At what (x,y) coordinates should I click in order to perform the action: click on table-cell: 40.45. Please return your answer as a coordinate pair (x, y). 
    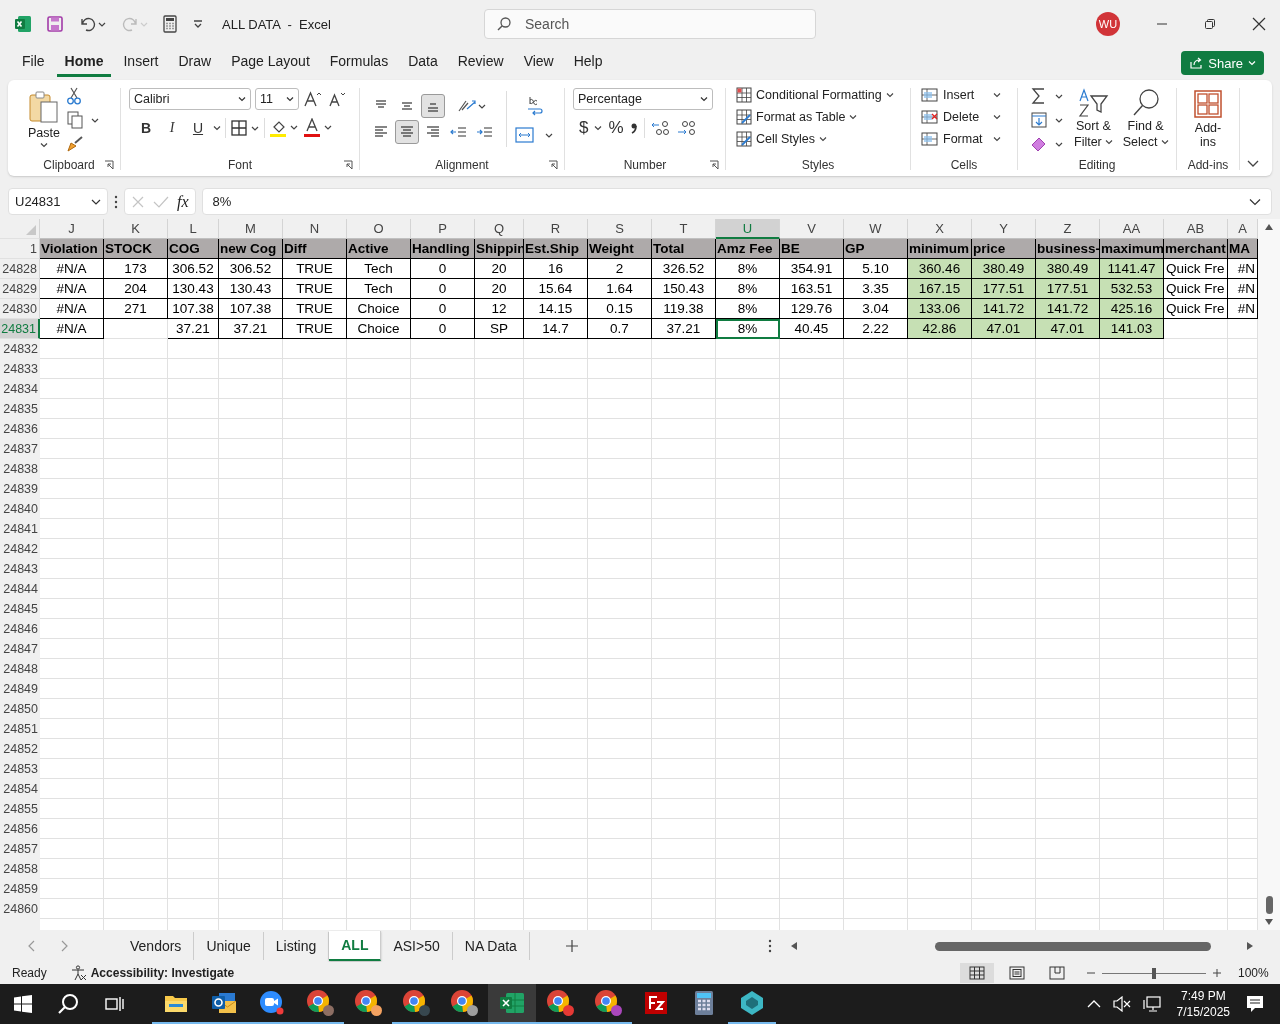
    Looking at the image, I should click on (812, 329).